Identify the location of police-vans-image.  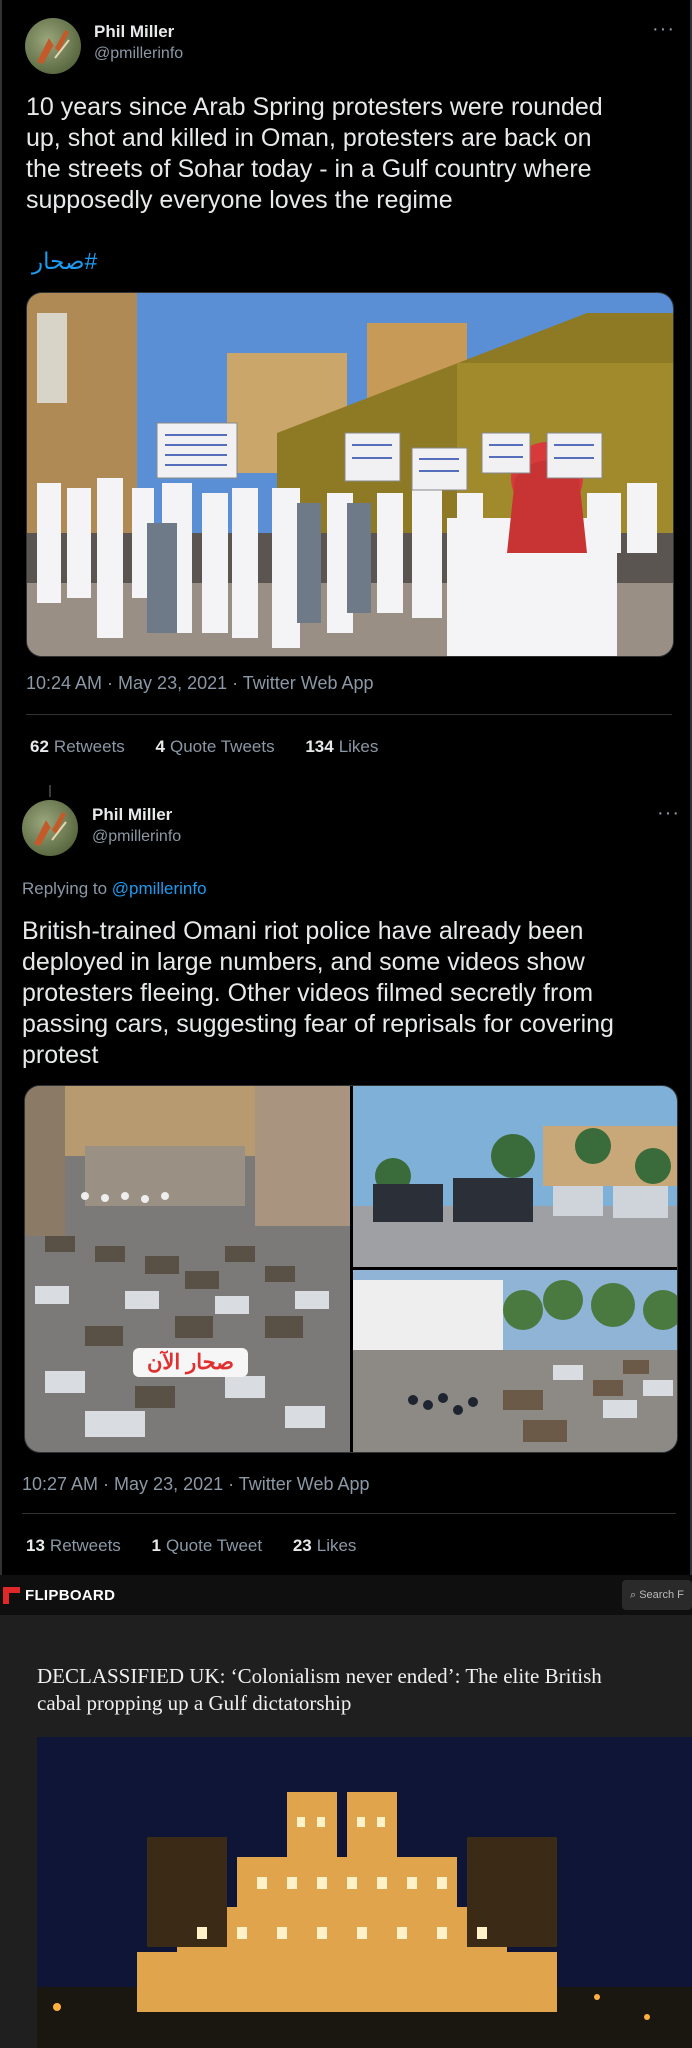
(515, 1176).